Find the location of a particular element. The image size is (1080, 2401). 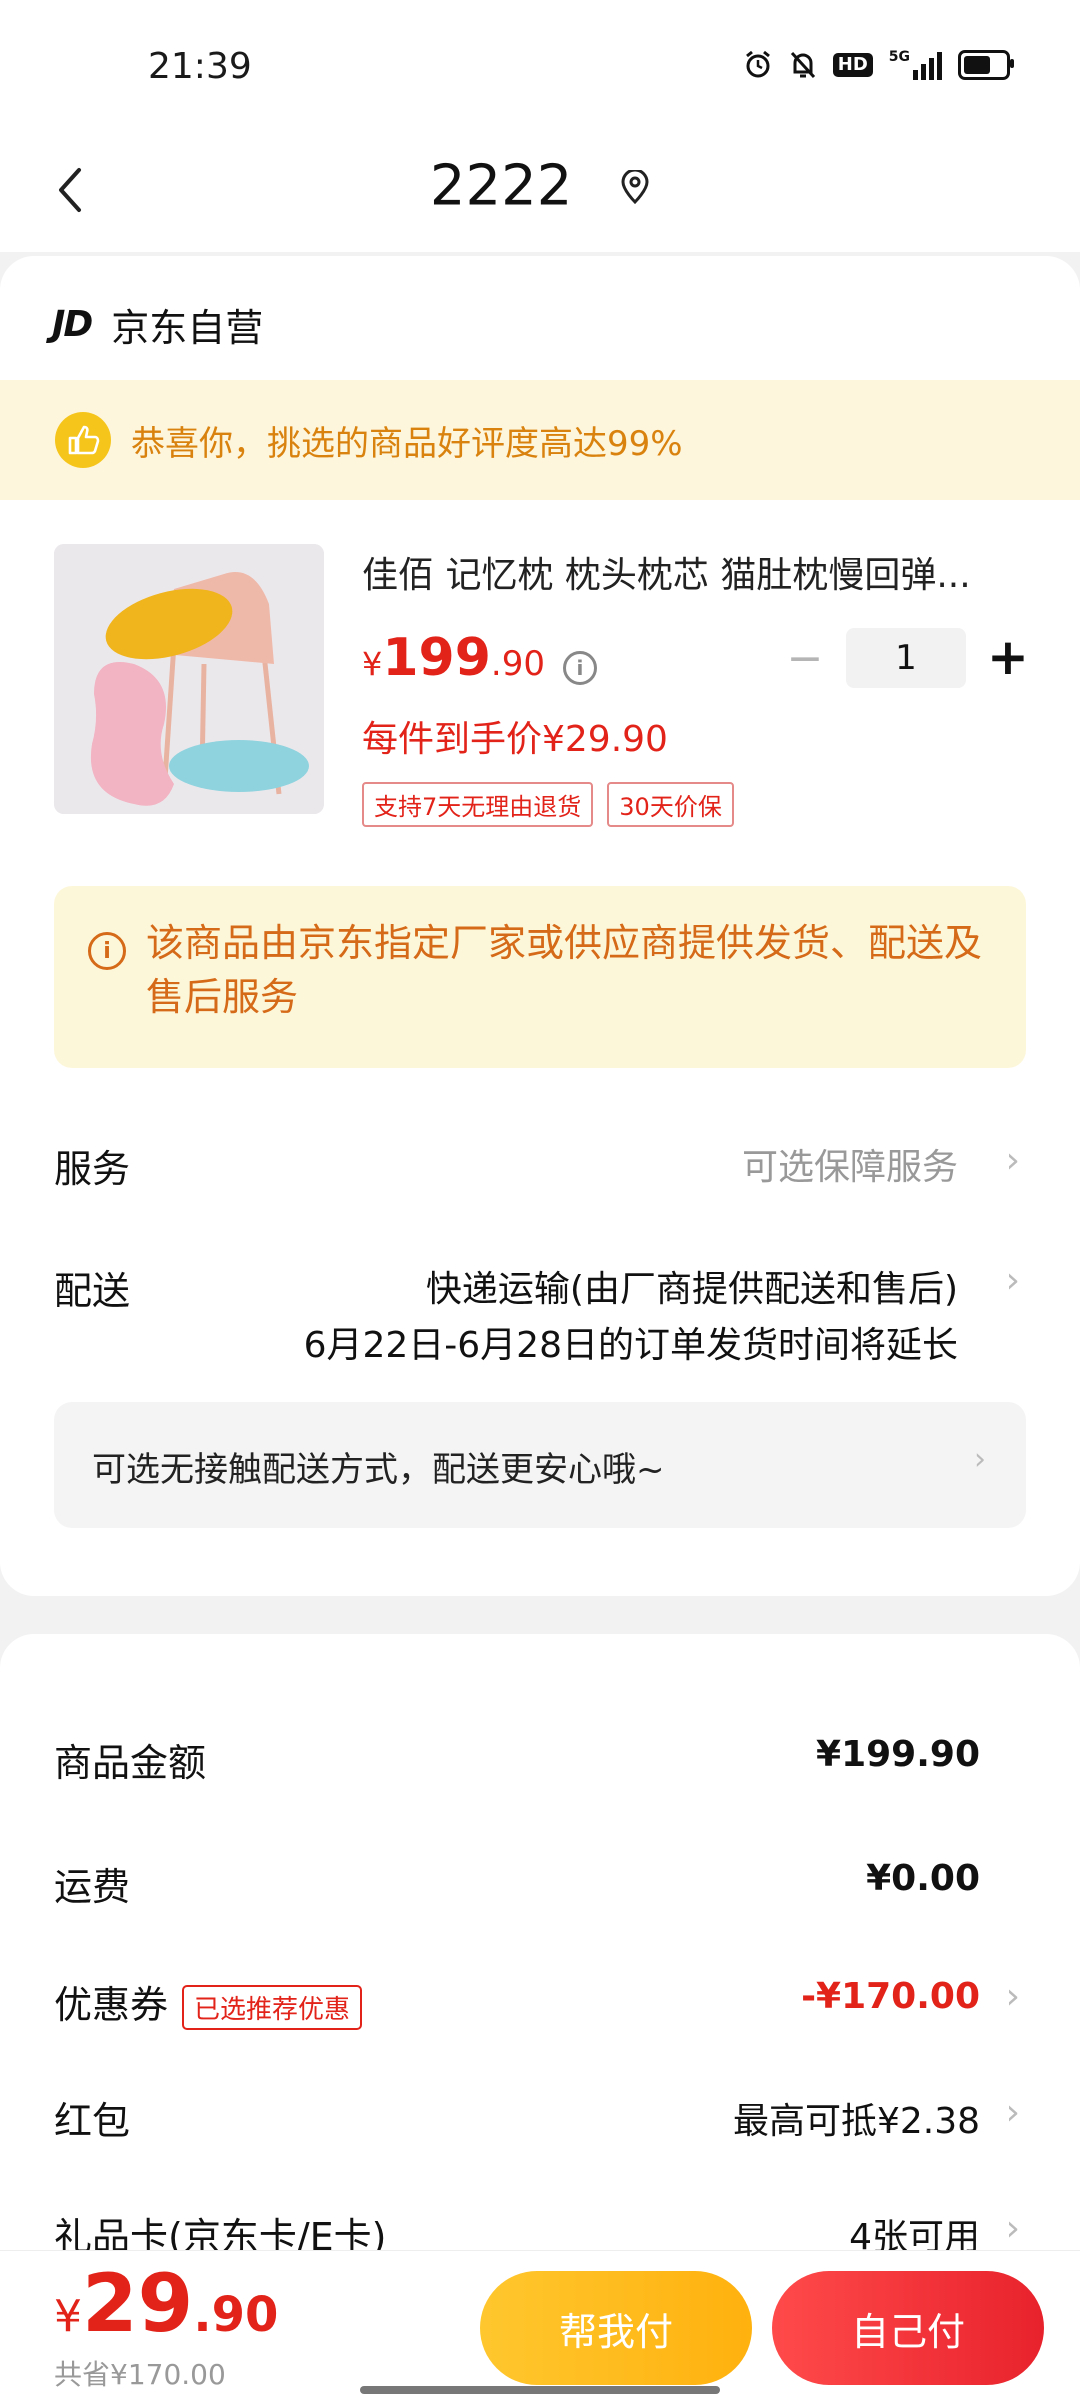

status-time: 21:39 is located at coordinates (200, 66).